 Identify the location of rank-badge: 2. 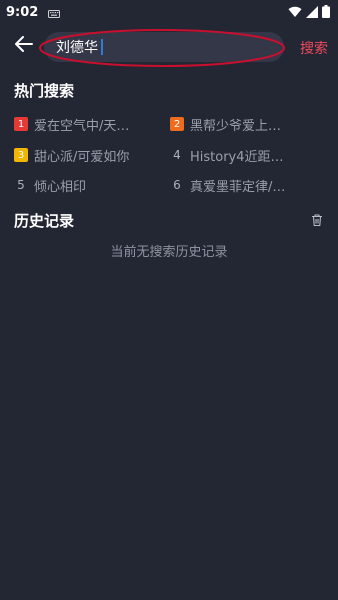
(177, 124).